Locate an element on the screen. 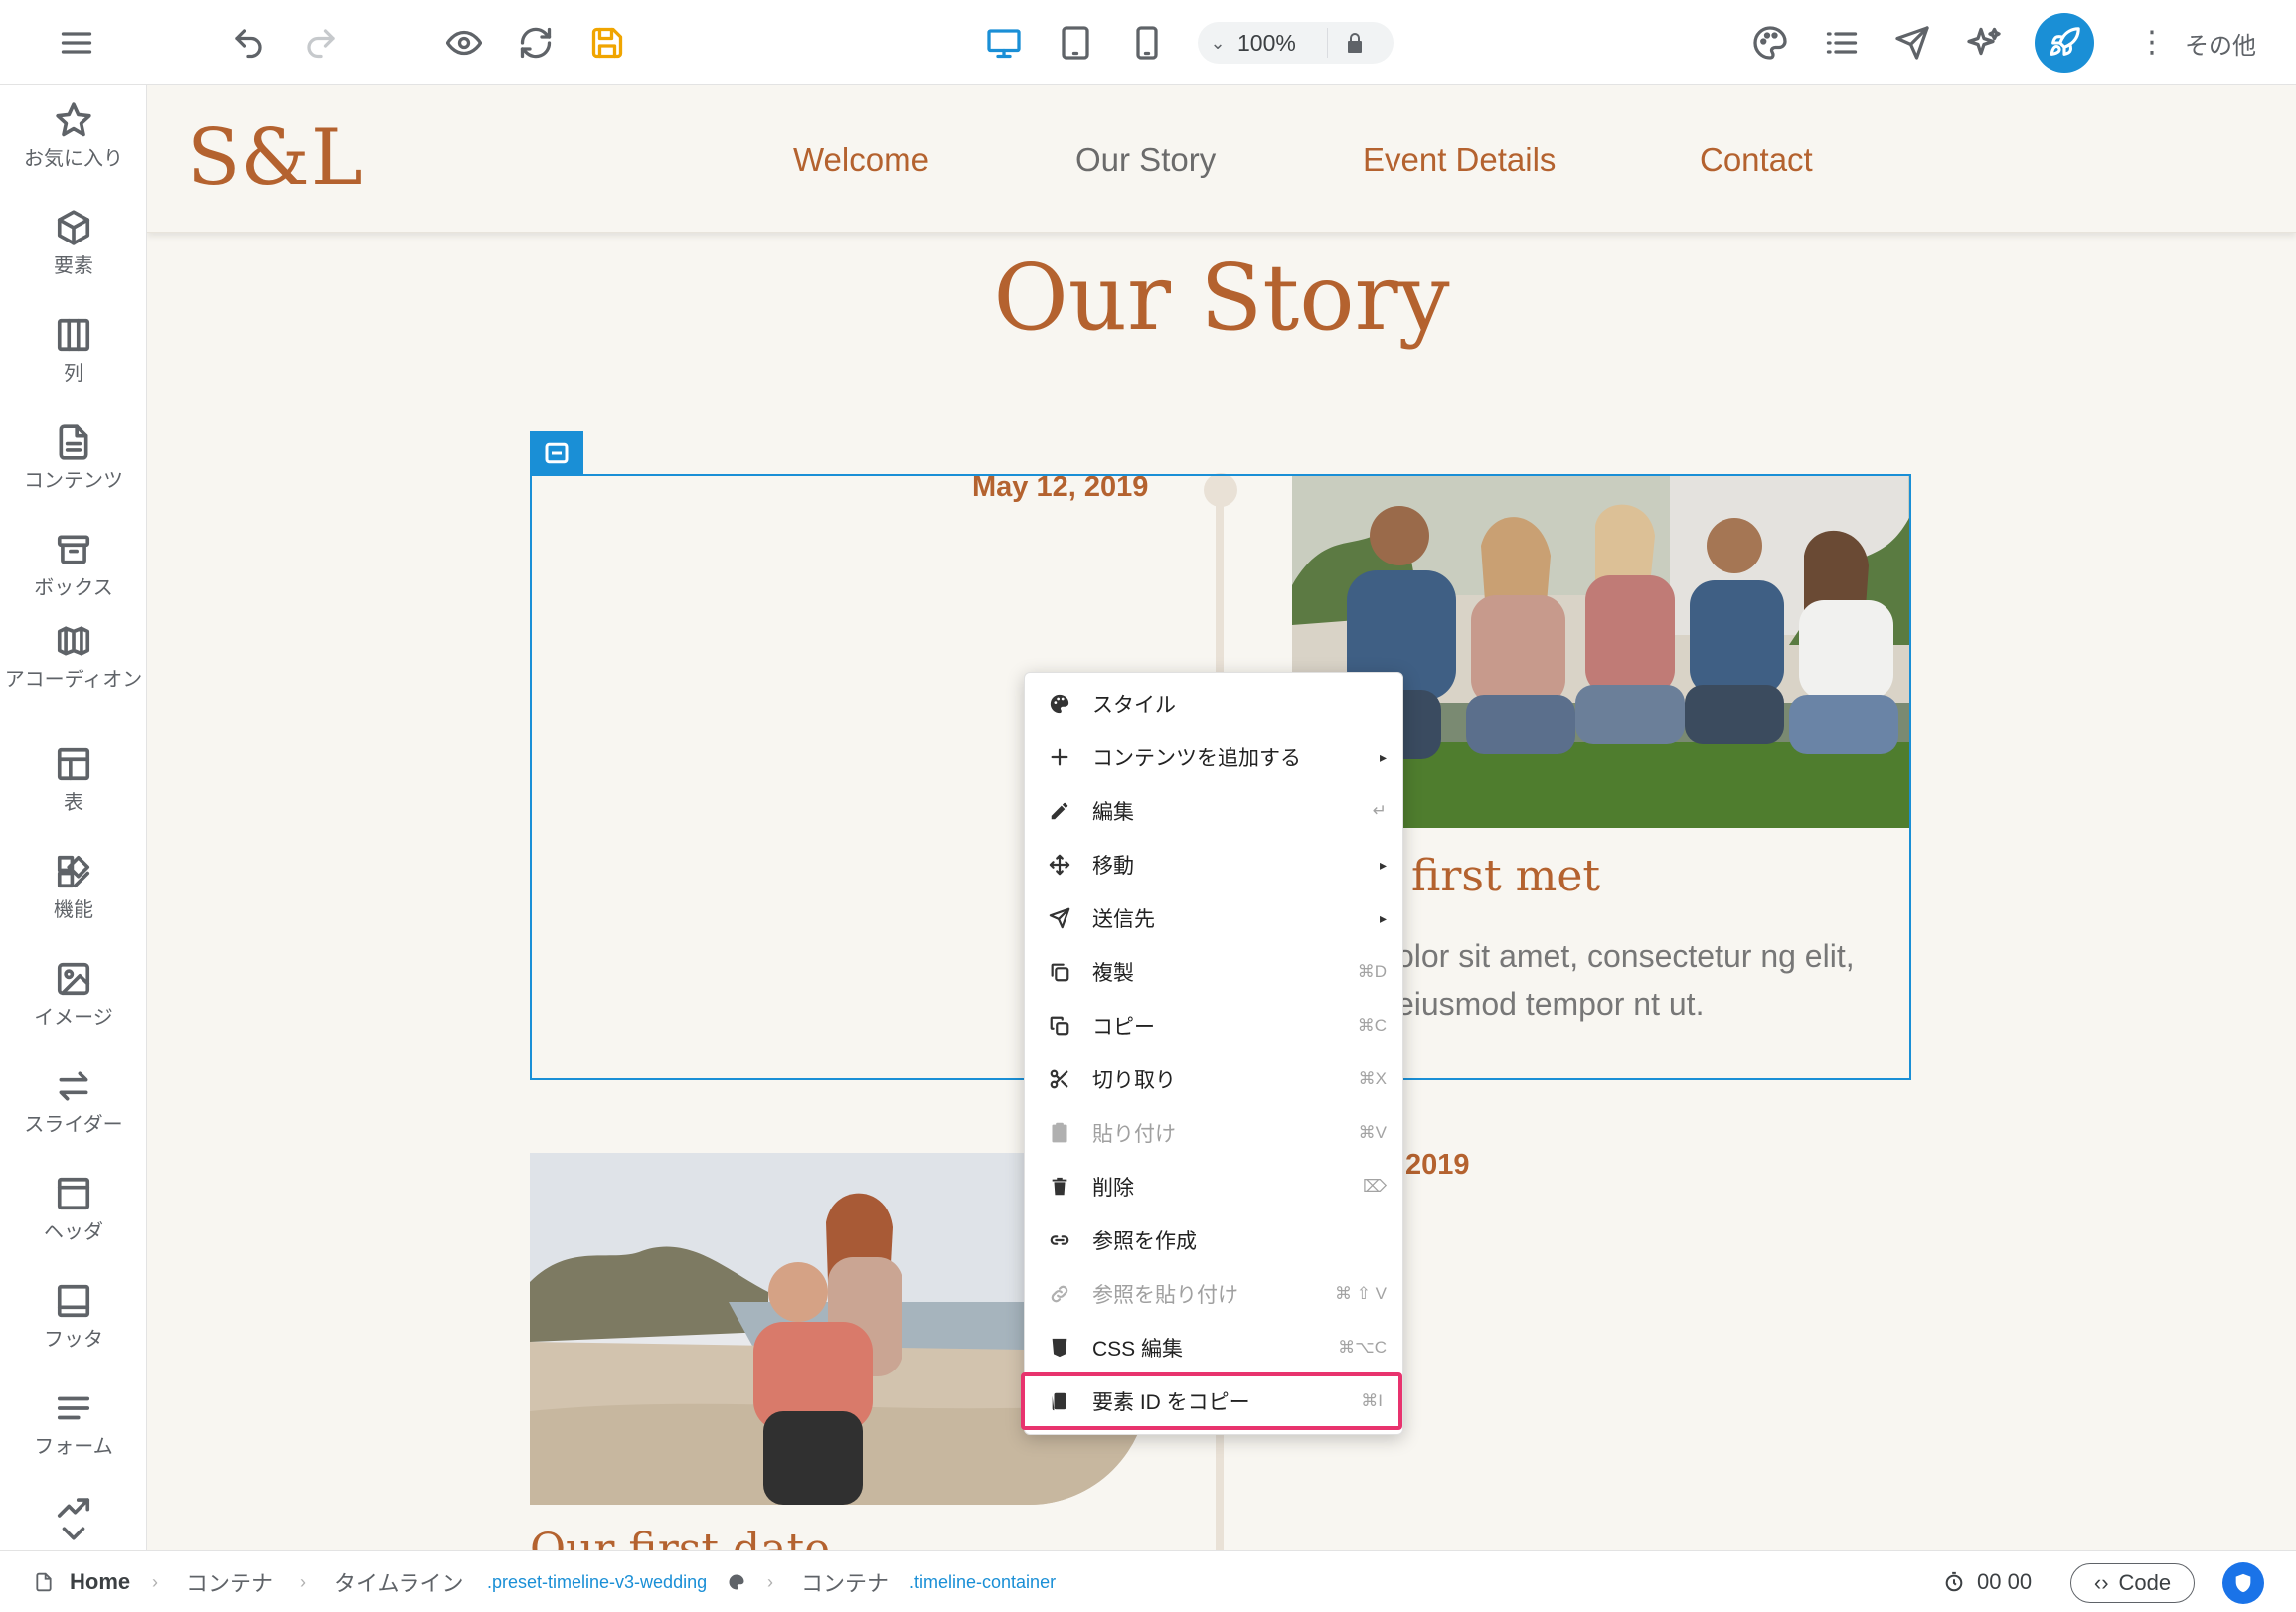 The width and height of the screenshot is (2296, 1612). nav-link-contact: Contact is located at coordinates (1756, 160).